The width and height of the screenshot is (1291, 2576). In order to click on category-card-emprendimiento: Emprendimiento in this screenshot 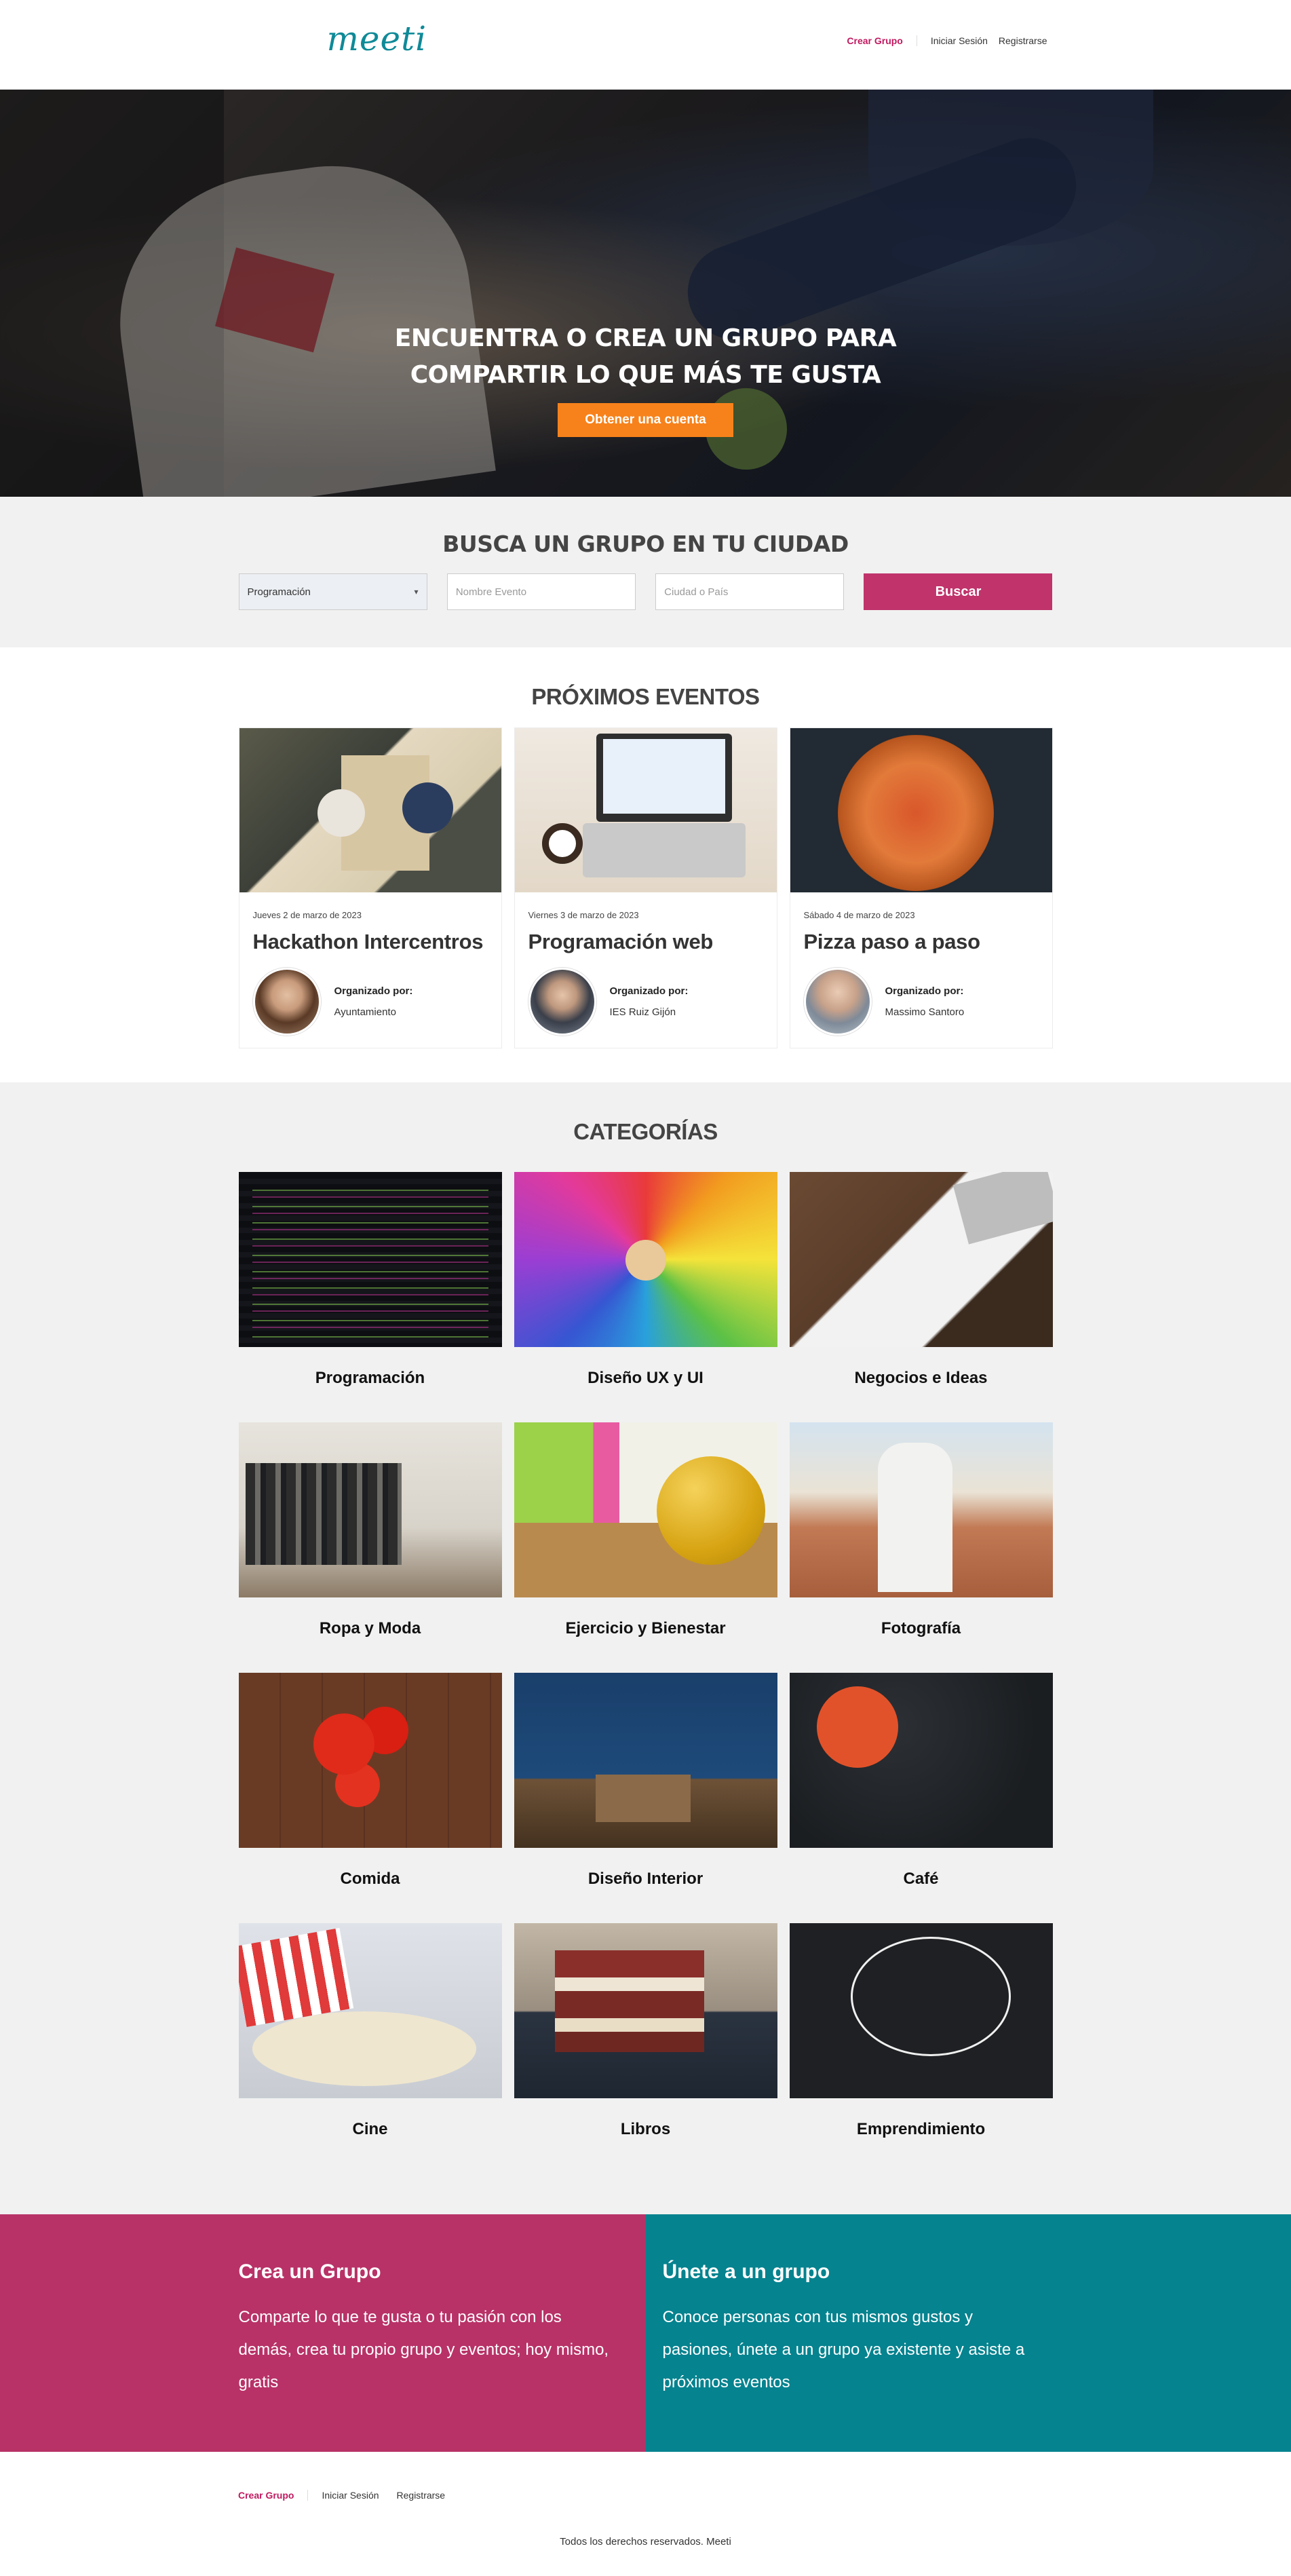, I will do `click(921, 2048)`.